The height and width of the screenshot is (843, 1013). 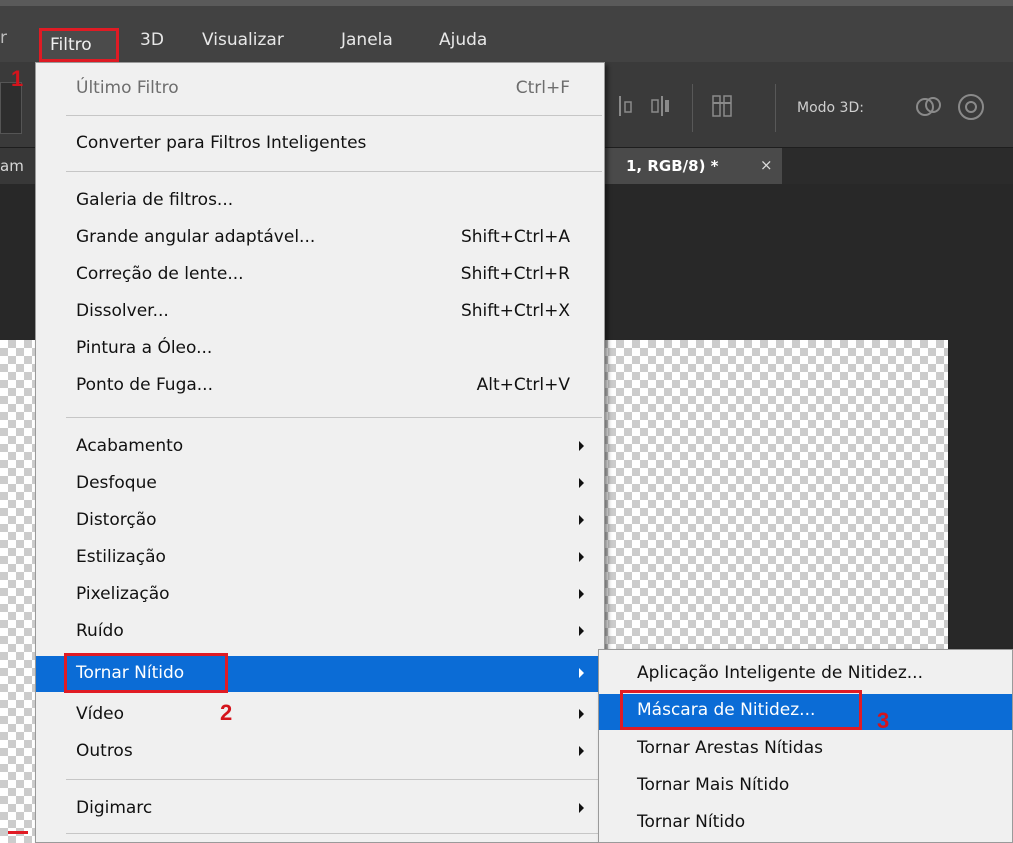 What do you see at coordinates (226, 712) in the screenshot?
I see `step-number-2: 2` at bounding box center [226, 712].